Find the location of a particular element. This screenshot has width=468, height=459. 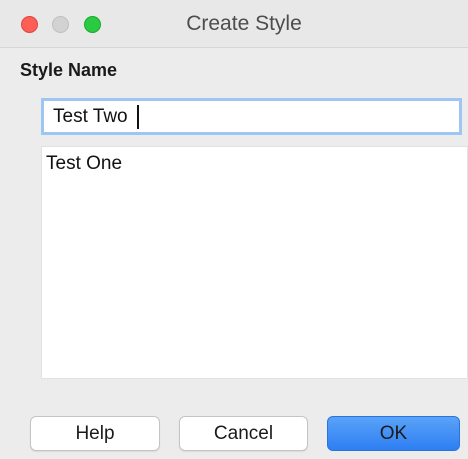

title-bar: Create Style is located at coordinates (234, 24).